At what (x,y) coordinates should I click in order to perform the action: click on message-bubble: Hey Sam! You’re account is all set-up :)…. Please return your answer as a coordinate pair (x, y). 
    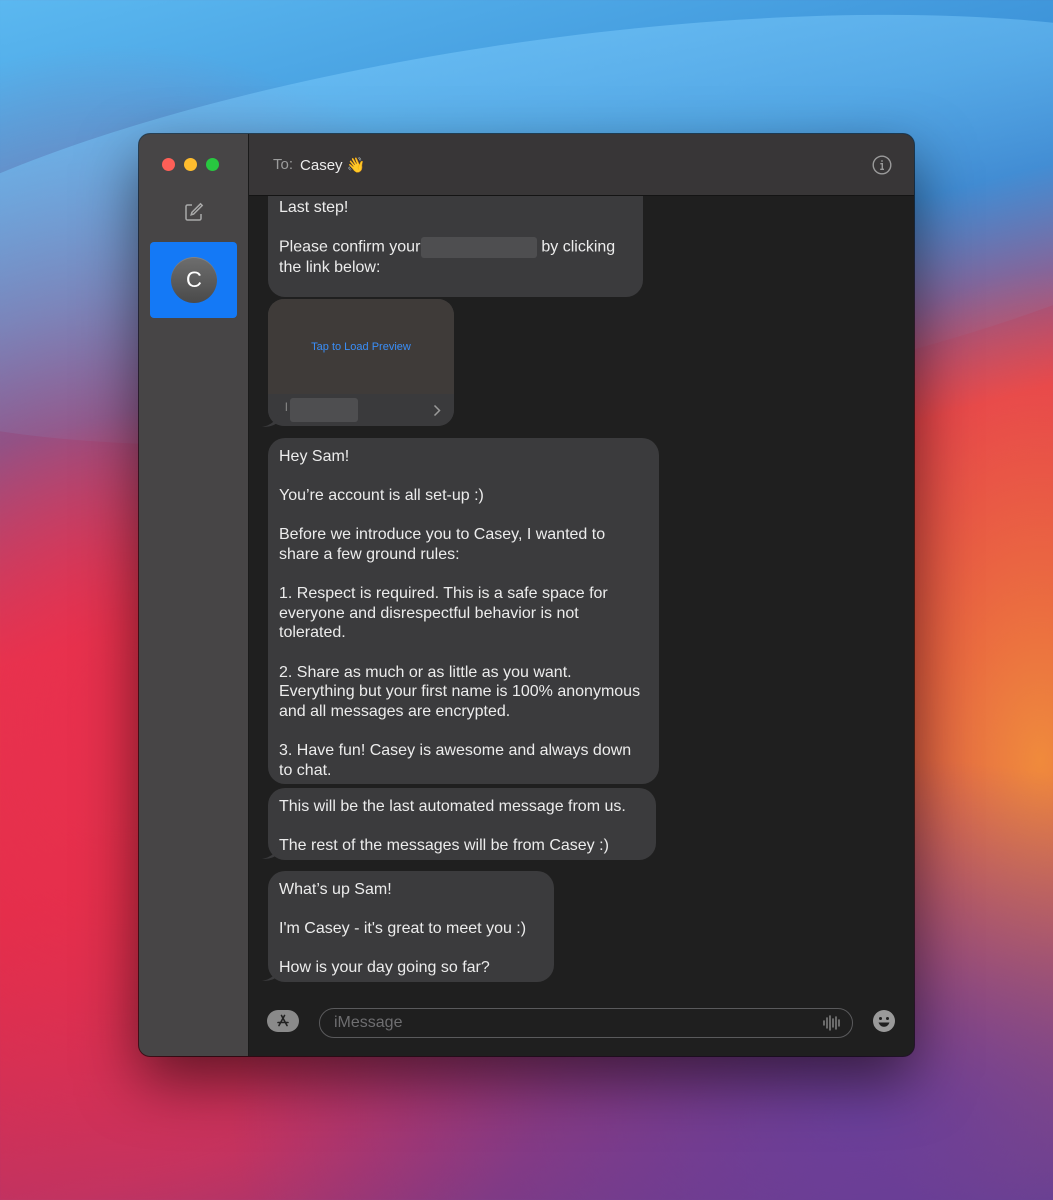
    Looking at the image, I should click on (463, 611).